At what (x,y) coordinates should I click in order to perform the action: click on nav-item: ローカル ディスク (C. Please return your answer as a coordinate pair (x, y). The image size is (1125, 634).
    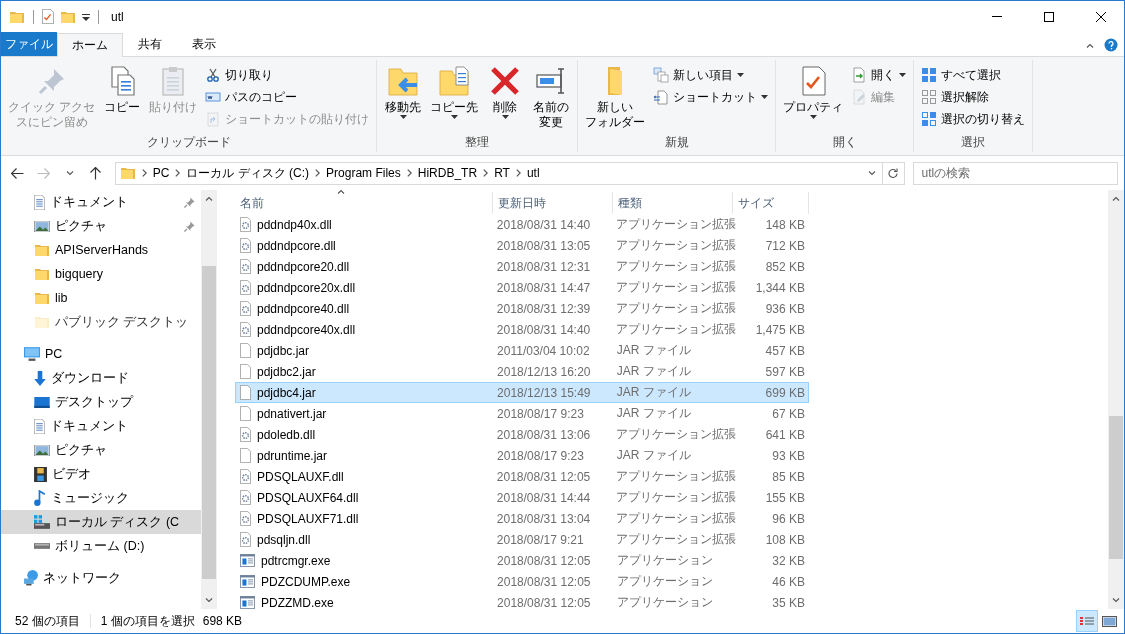
    Looking at the image, I should click on (101, 522).